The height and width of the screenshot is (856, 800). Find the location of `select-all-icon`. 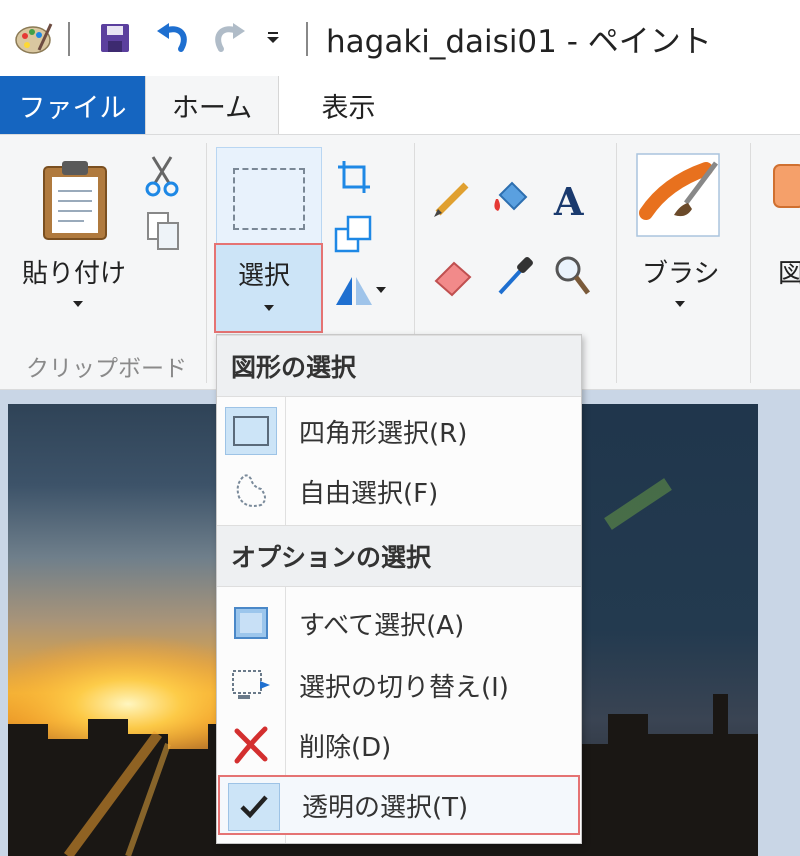

select-all-icon is located at coordinates (251, 623).